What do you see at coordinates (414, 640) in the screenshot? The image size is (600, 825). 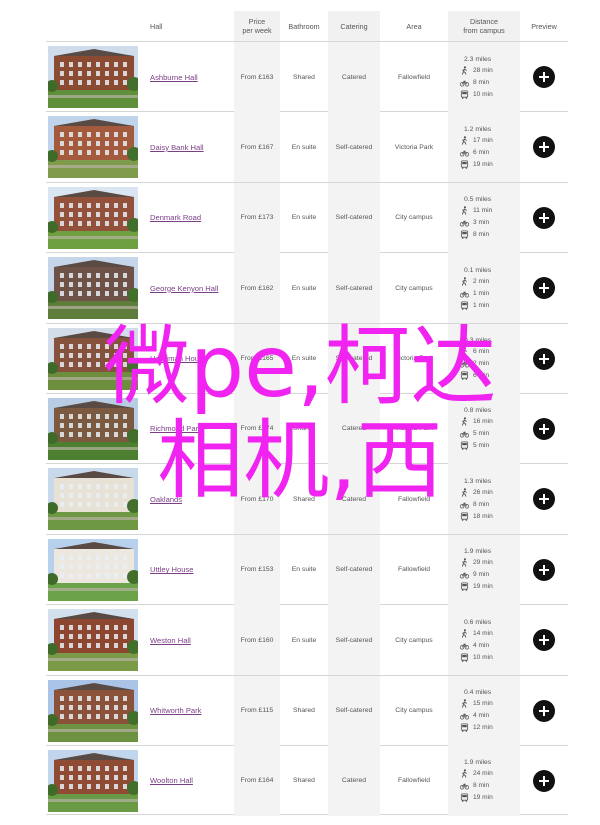 I see `area-cell: City campus` at bounding box center [414, 640].